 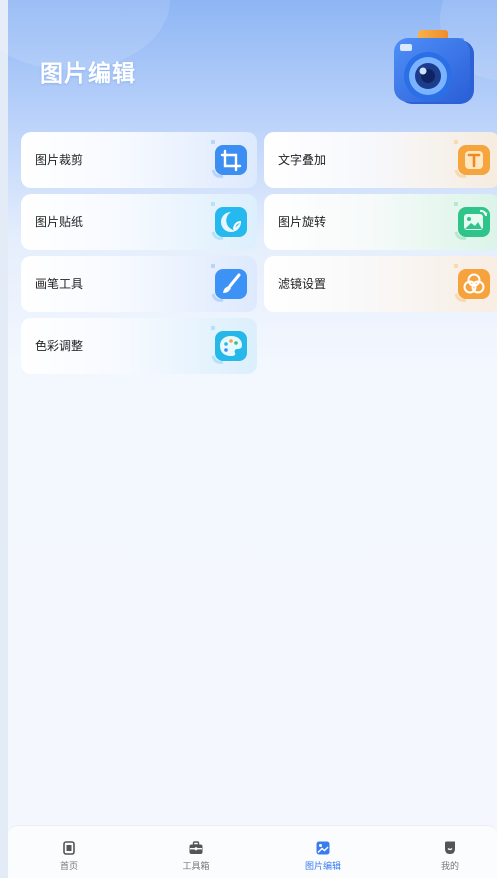 I want to click on camera-illustration, so click(x=434, y=67).